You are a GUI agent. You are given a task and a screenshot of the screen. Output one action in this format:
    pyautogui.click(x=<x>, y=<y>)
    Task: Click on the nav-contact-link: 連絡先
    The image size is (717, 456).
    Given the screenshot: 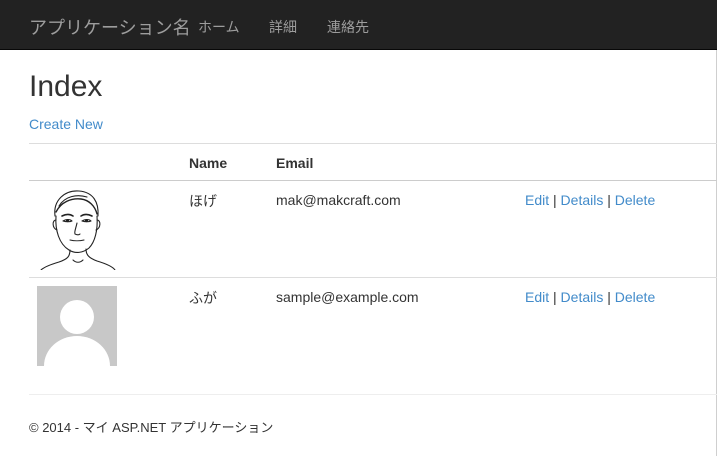 What is the action you would take?
    pyautogui.click(x=348, y=27)
    